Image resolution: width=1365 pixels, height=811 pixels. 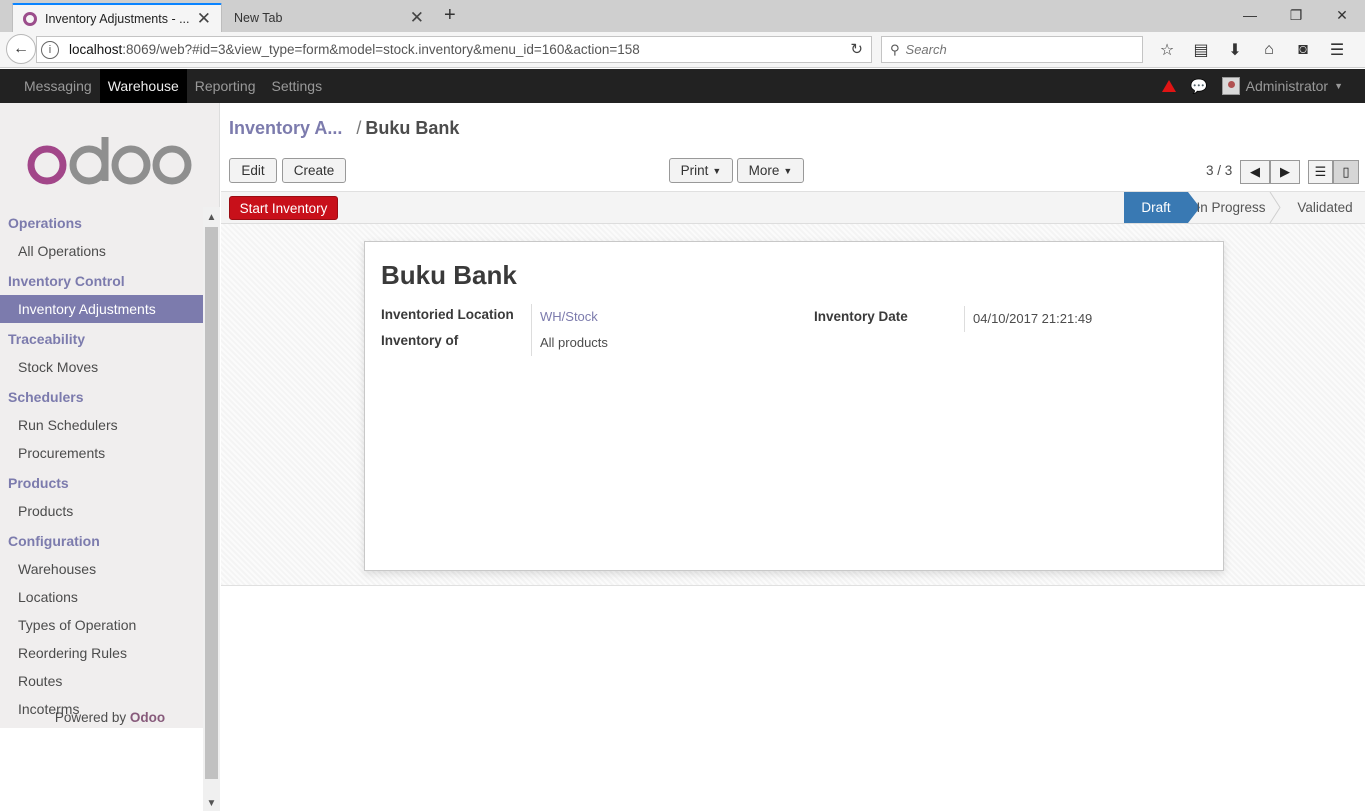 I want to click on sidebar-item-stock-moves: Stock Moves, so click(x=101, y=367).